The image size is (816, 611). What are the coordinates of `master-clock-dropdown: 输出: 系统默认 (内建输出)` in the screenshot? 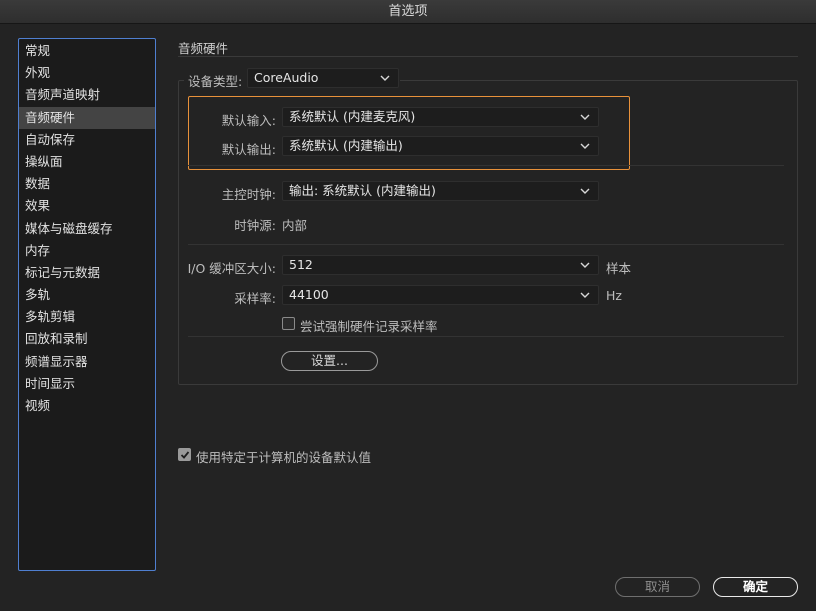 It's located at (440, 191).